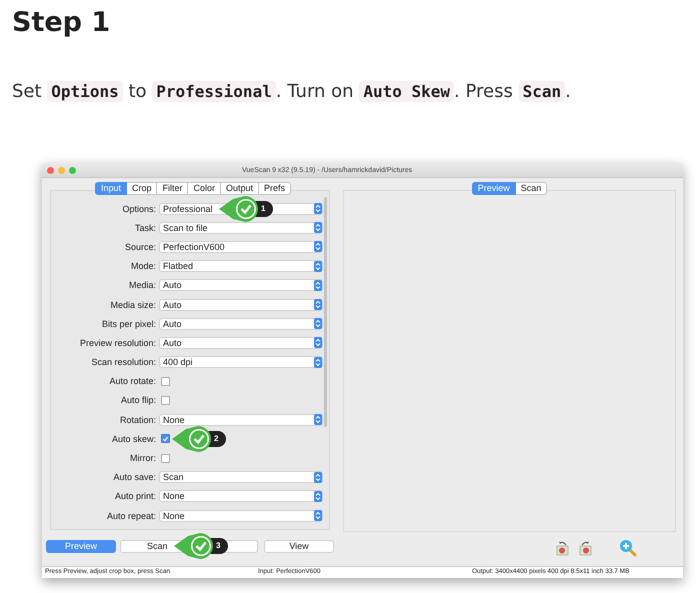 The width and height of the screenshot is (697, 593). I want to click on zoom-icon, so click(72, 170).